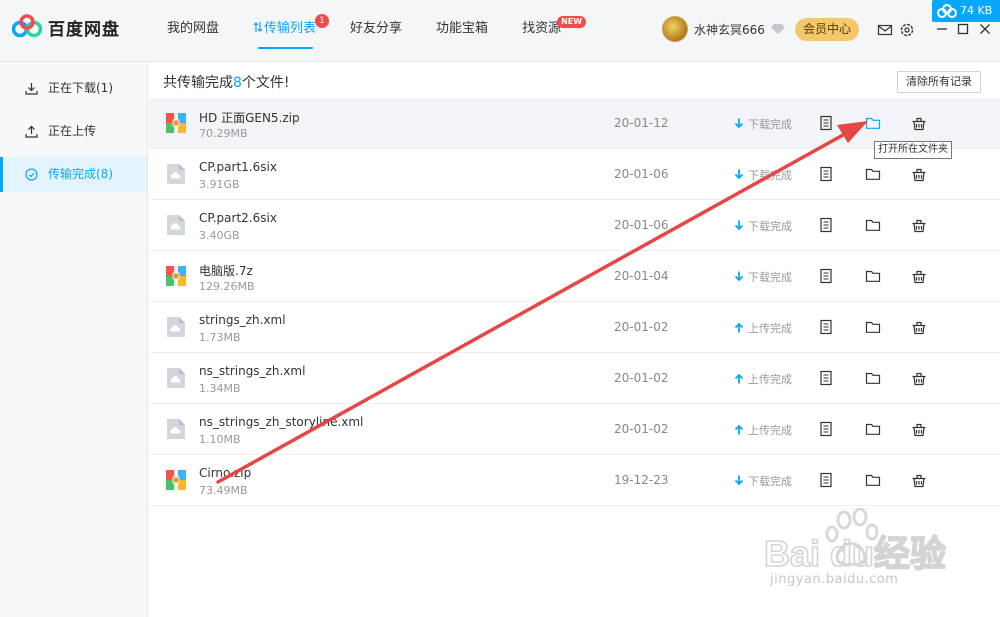 The image size is (1000, 617). I want to click on sidebar-item-uploading: 正在上传, so click(73, 131).